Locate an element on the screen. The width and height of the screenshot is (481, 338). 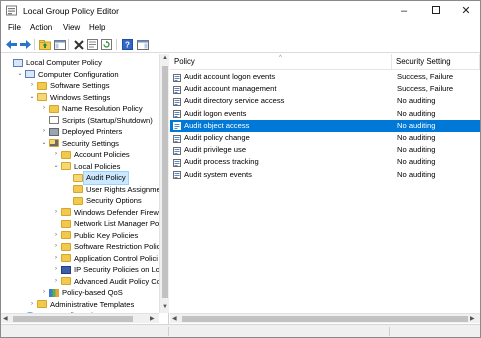
tree-horizontal-scroll-thumb is located at coordinates (73, 319).